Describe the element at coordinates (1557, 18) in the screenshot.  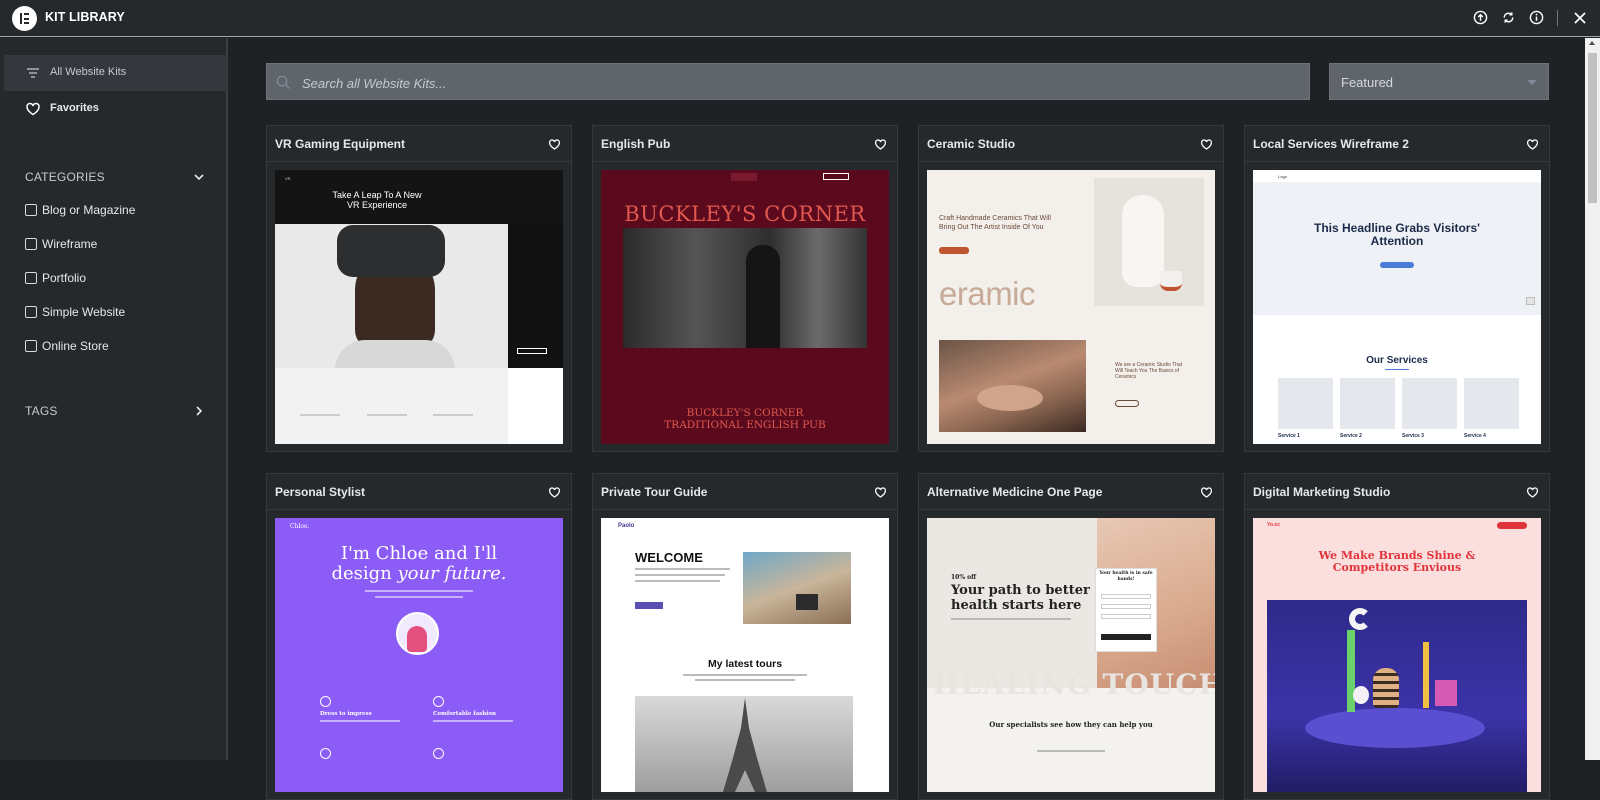
I see `toolbar-divider` at that location.